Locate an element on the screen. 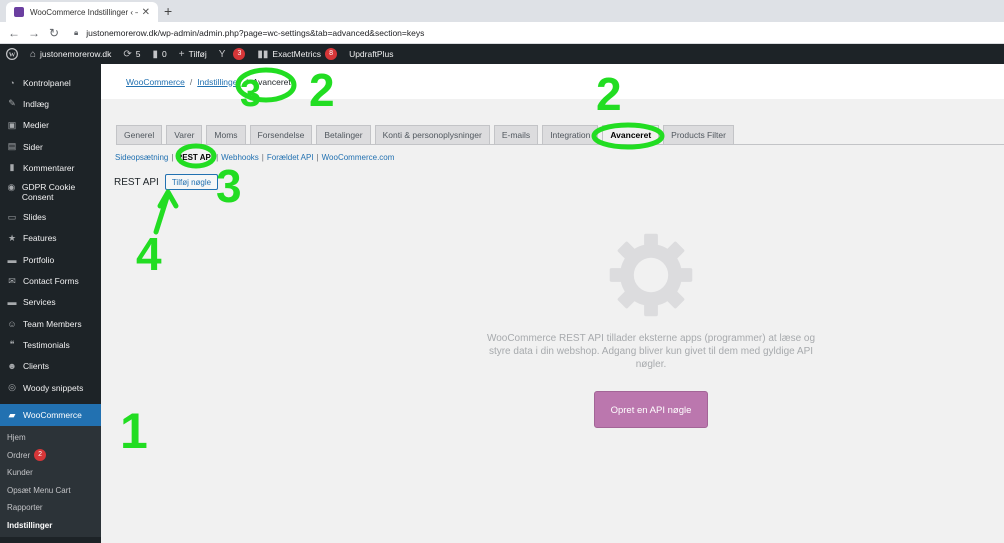 The image size is (1004, 543). sidebar-item-team-members: ☺ Team Members is located at coordinates (50, 323).